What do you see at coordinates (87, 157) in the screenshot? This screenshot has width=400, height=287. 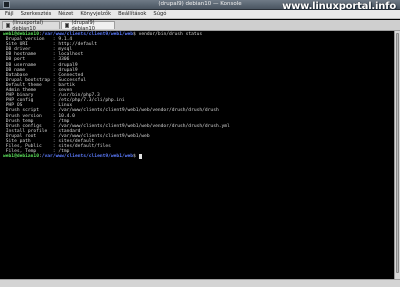 I see `prompt-path: /var/www/clients/client9/web1/web` at bounding box center [87, 157].